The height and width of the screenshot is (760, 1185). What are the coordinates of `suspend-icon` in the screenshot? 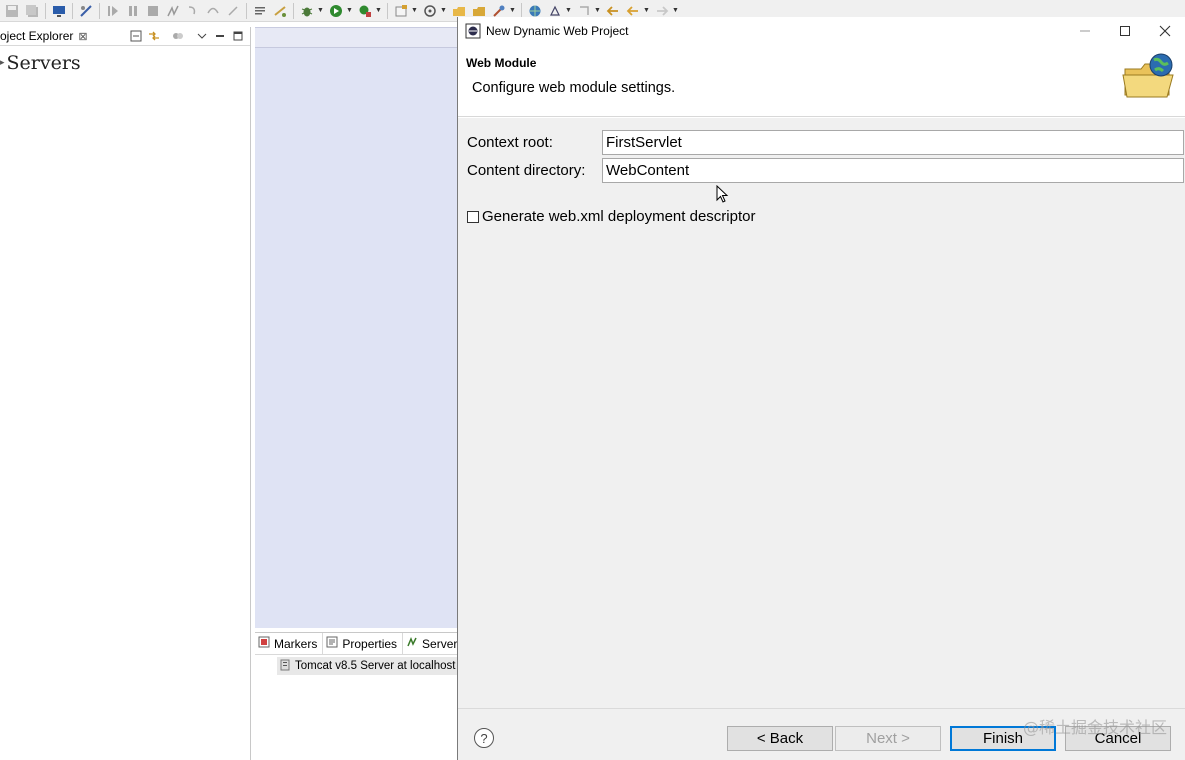 It's located at (133, 11).